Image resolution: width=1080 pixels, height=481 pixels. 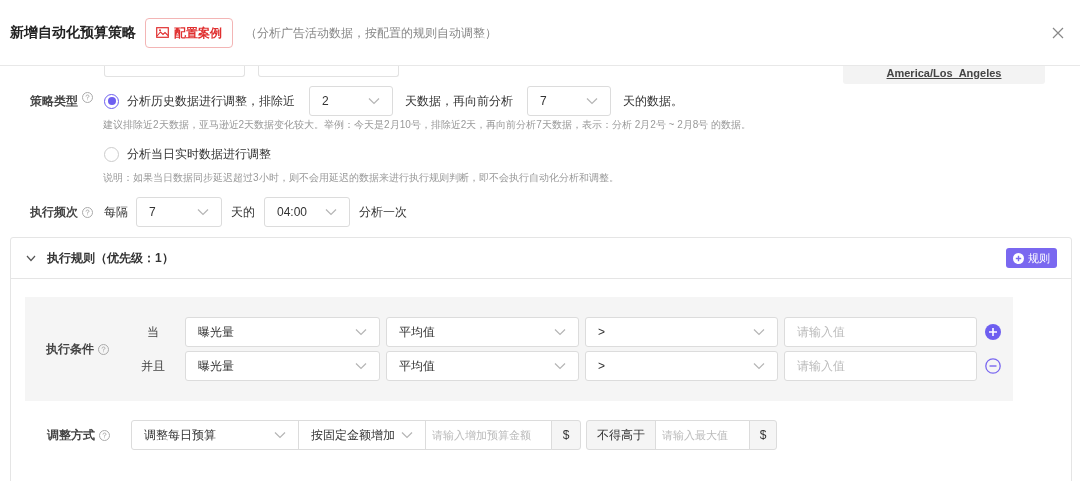 I want to click on add-condition-button, so click(x=993, y=332).